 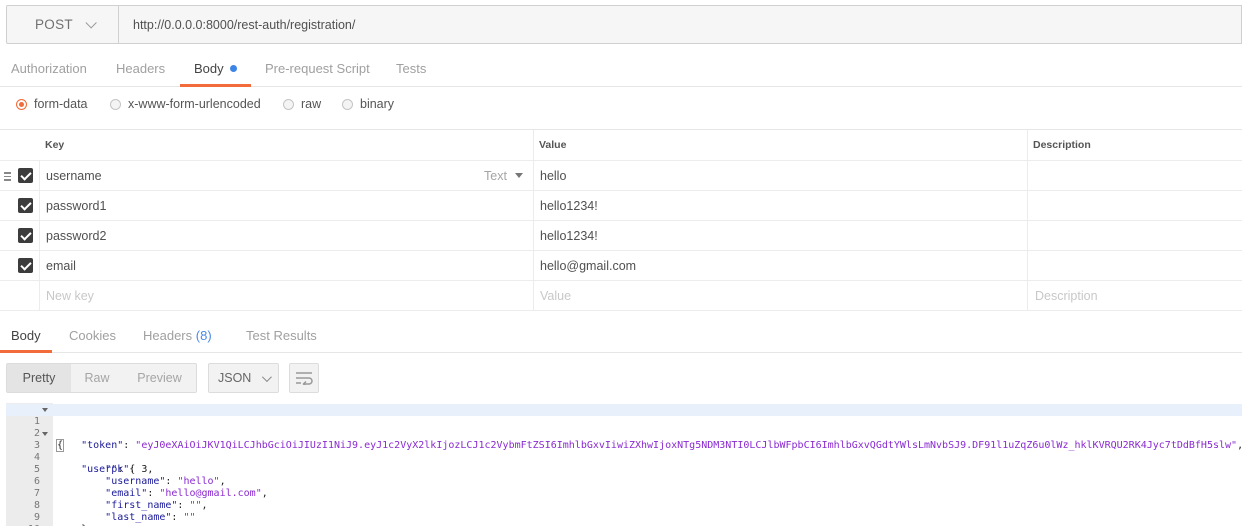 I want to click on wrap-lines-icon, so click(x=304, y=378).